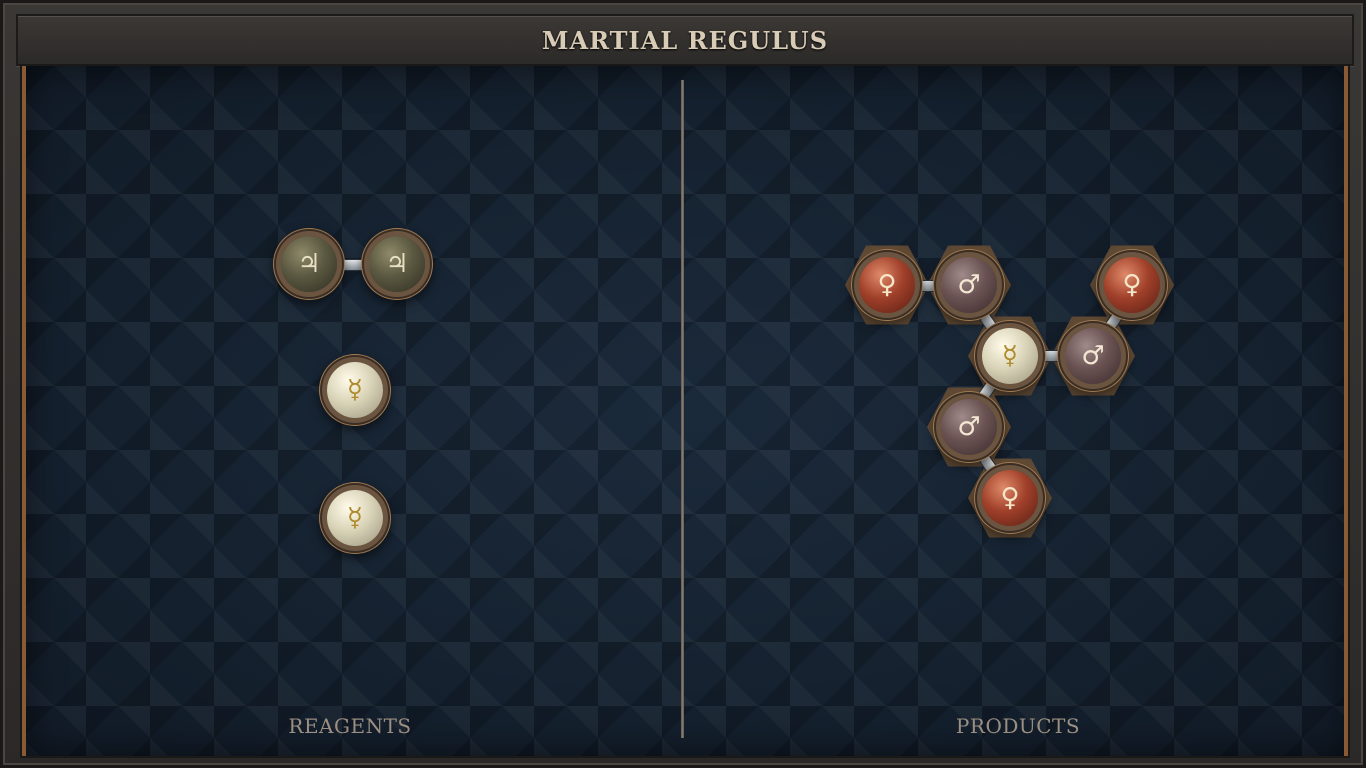 The width and height of the screenshot is (1366, 768). I want to click on section-divider, so click(682, 409).